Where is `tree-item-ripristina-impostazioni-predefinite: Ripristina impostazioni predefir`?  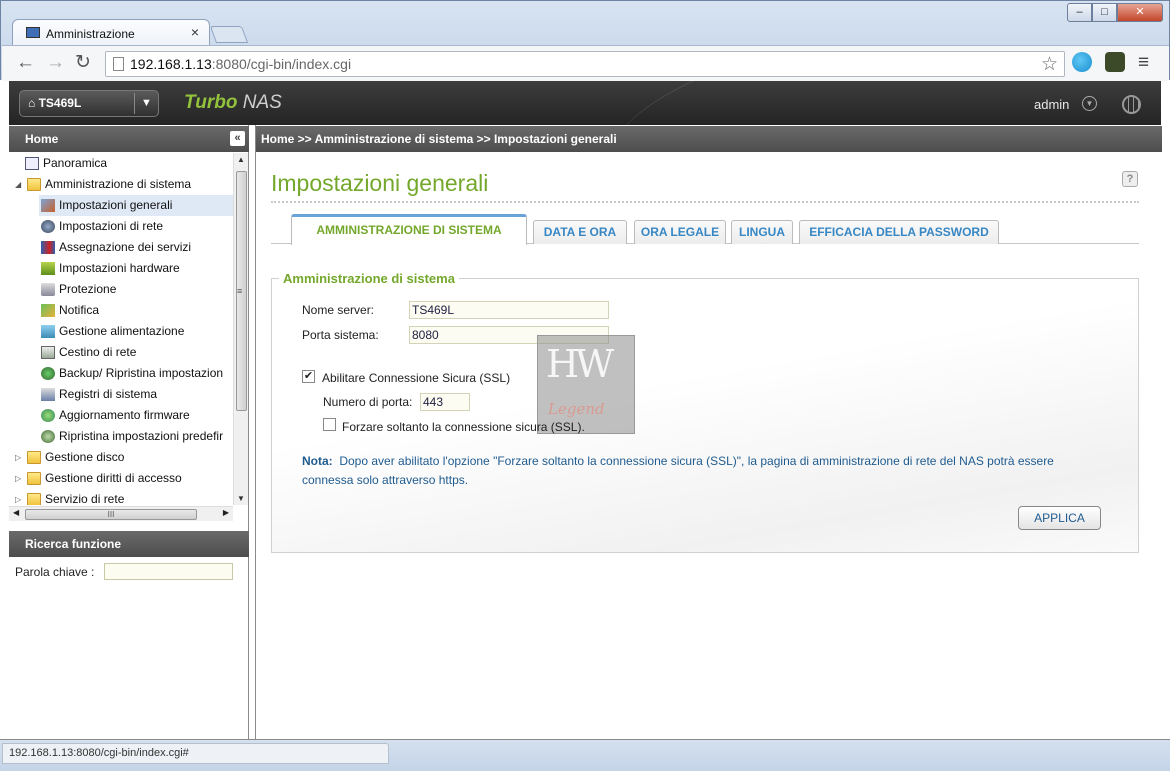
tree-item-ripristina-impostazioni-predefinite: Ripristina impostazioni predefir is located at coordinates (136, 436).